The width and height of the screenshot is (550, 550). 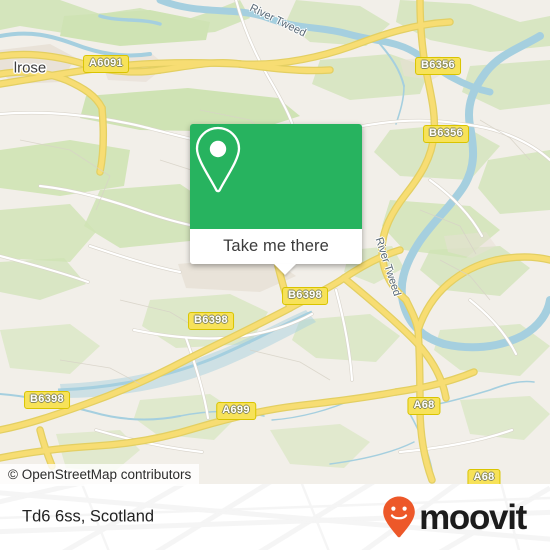 What do you see at coordinates (276, 176) in the screenshot?
I see `popup-image-panel` at bounding box center [276, 176].